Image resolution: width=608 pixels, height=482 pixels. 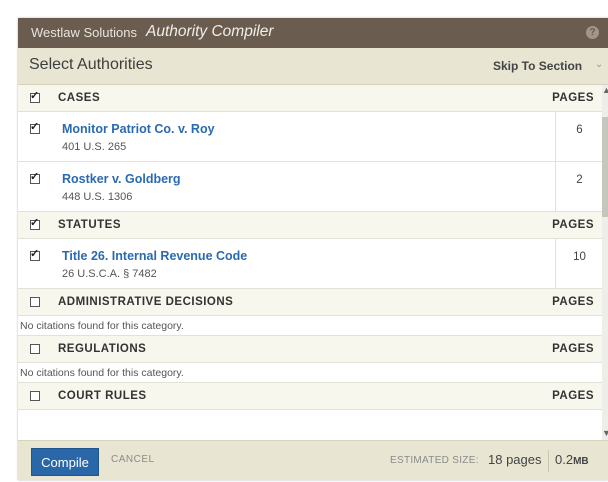 I want to click on help-icon: ?, so click(x=592, y=32).